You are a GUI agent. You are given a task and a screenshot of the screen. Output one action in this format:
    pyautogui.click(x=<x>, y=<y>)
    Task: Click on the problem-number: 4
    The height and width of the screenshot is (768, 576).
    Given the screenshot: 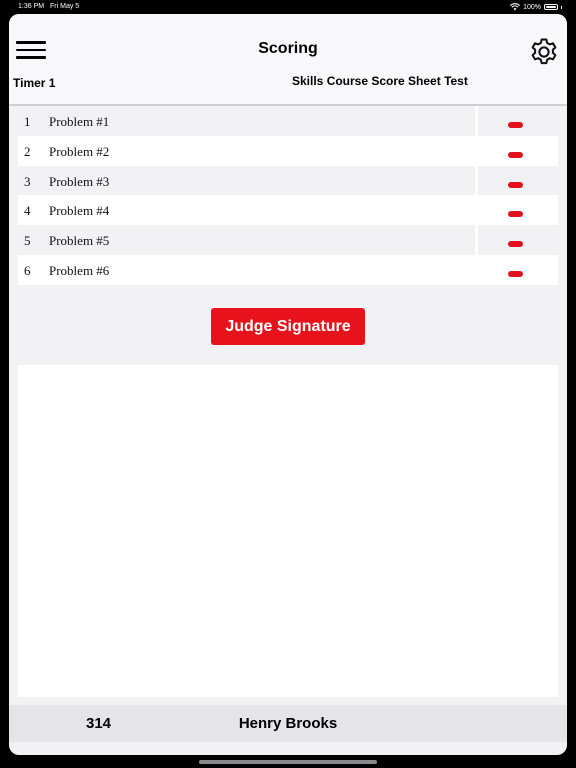 What is the action you would take?
    pyautogui.click(x=27, y=211)
    